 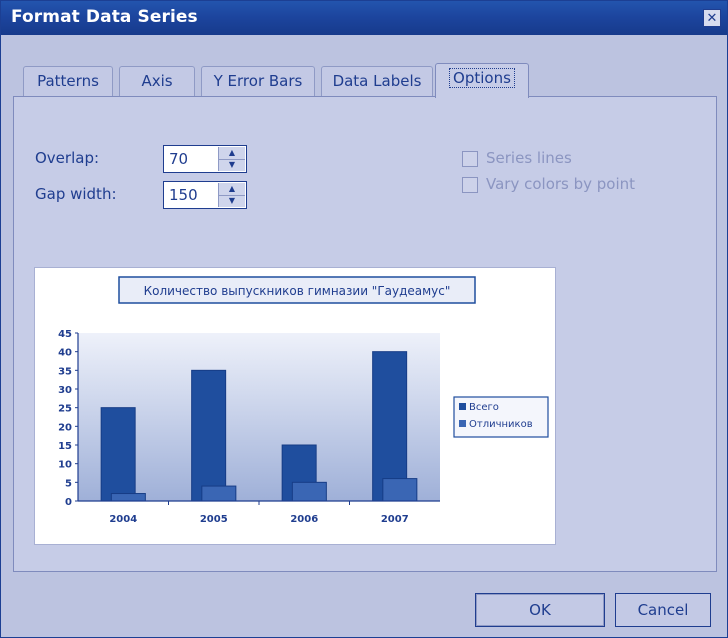 I want to click on gap-width-label: Gap width:, so click(x=76, y=194).